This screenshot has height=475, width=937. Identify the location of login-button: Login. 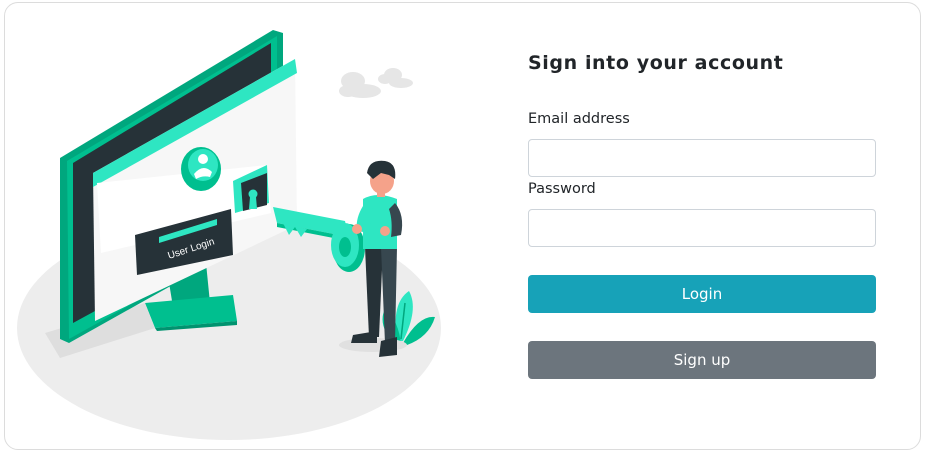
(702, 294).